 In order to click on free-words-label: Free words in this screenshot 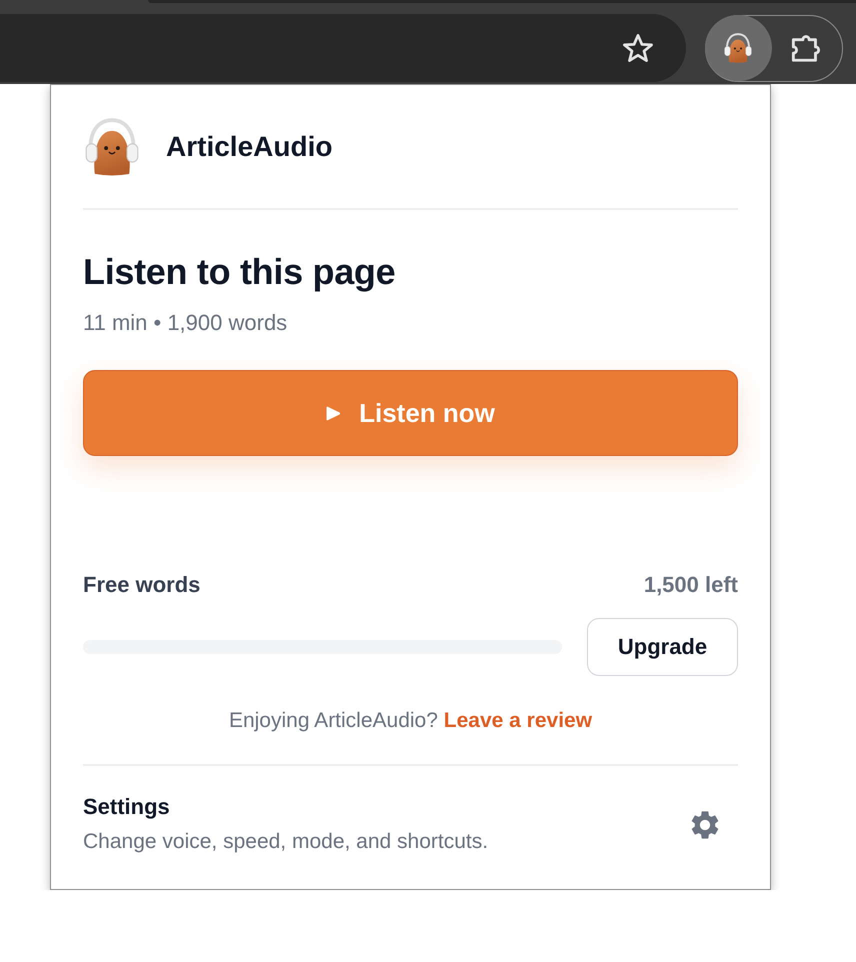, I will do `click(141, 585)`.